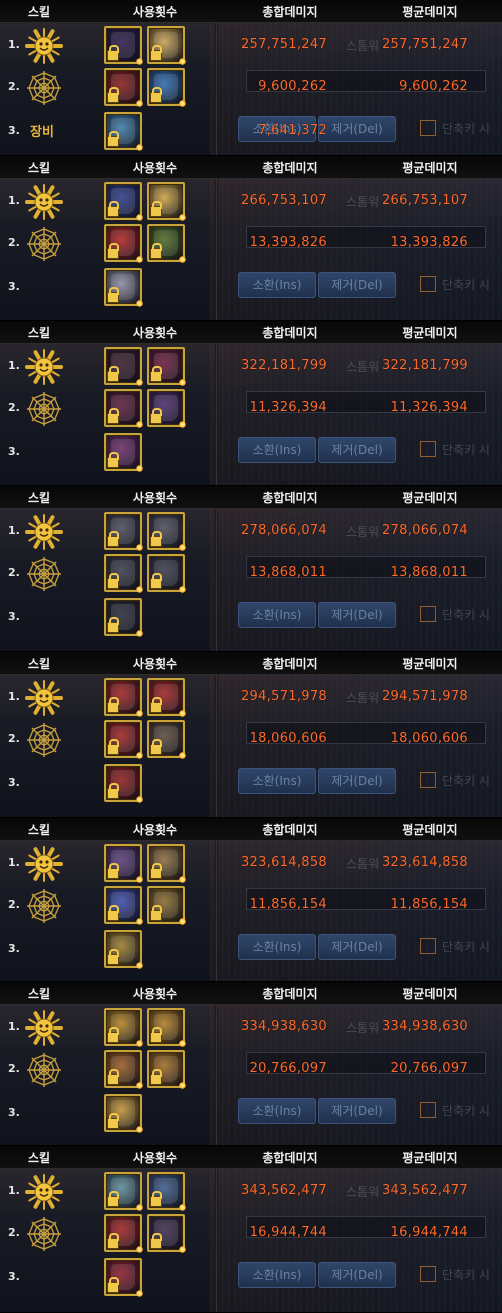 Image resolution: width=502 pixels, height=1313 pixels. I want to click on header-uses: 사용횟수, so click(155, 333).